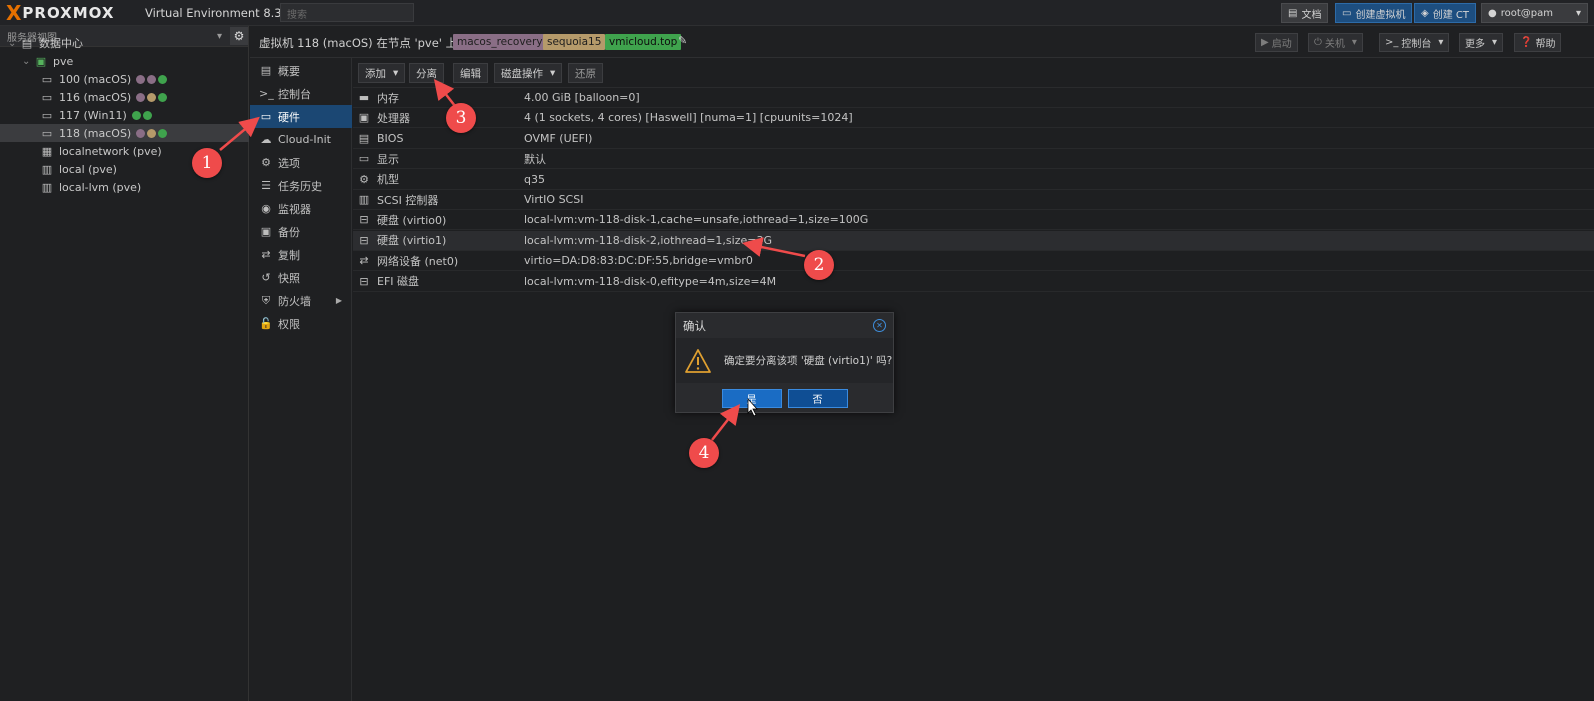 This screenshot has width=1594, height=701. What do you see at coordinates (582, 97) in the screenshot?
I see `hardware-value: 4.00 GiB [balloon=0]` at bounding box center [582, 97].